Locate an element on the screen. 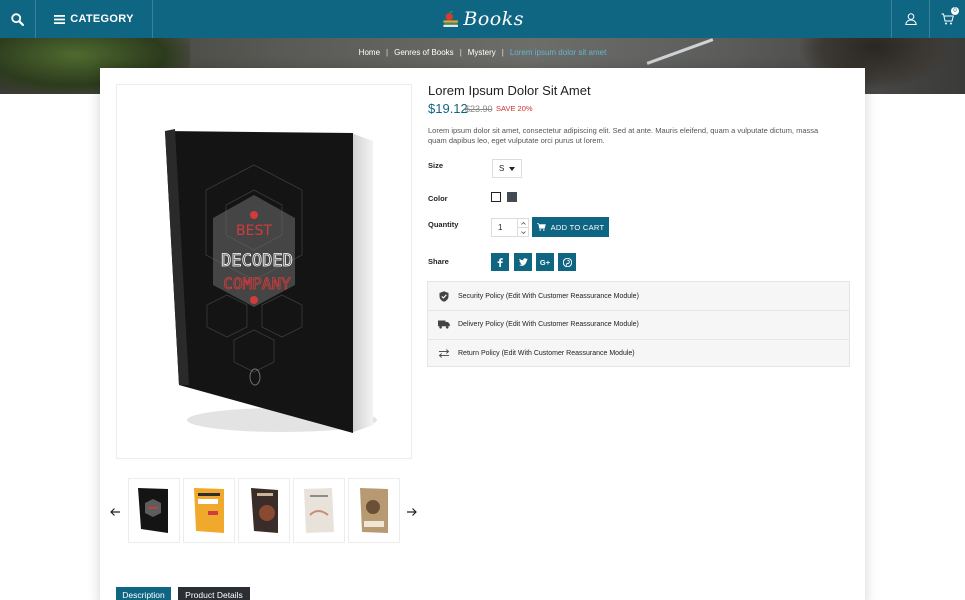  share-facebook-button is located at coordinates (500, 262).